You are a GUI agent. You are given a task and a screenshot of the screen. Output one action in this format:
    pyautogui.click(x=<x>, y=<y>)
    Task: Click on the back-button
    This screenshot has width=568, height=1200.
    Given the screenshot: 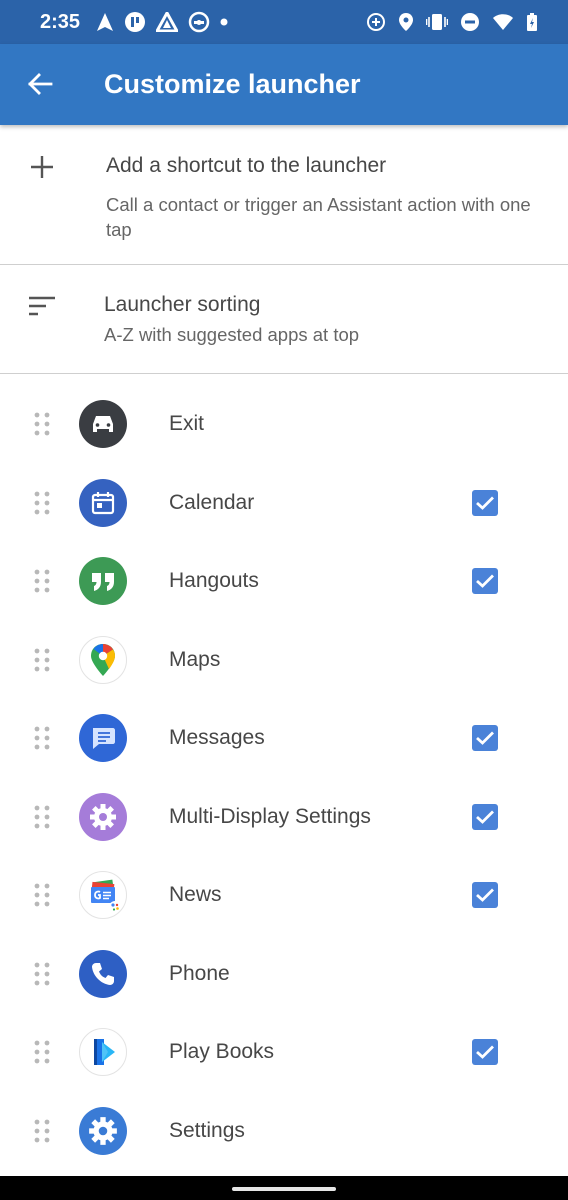 What is the action you would take?
    pyautogui.click(x=40, y=84)
    